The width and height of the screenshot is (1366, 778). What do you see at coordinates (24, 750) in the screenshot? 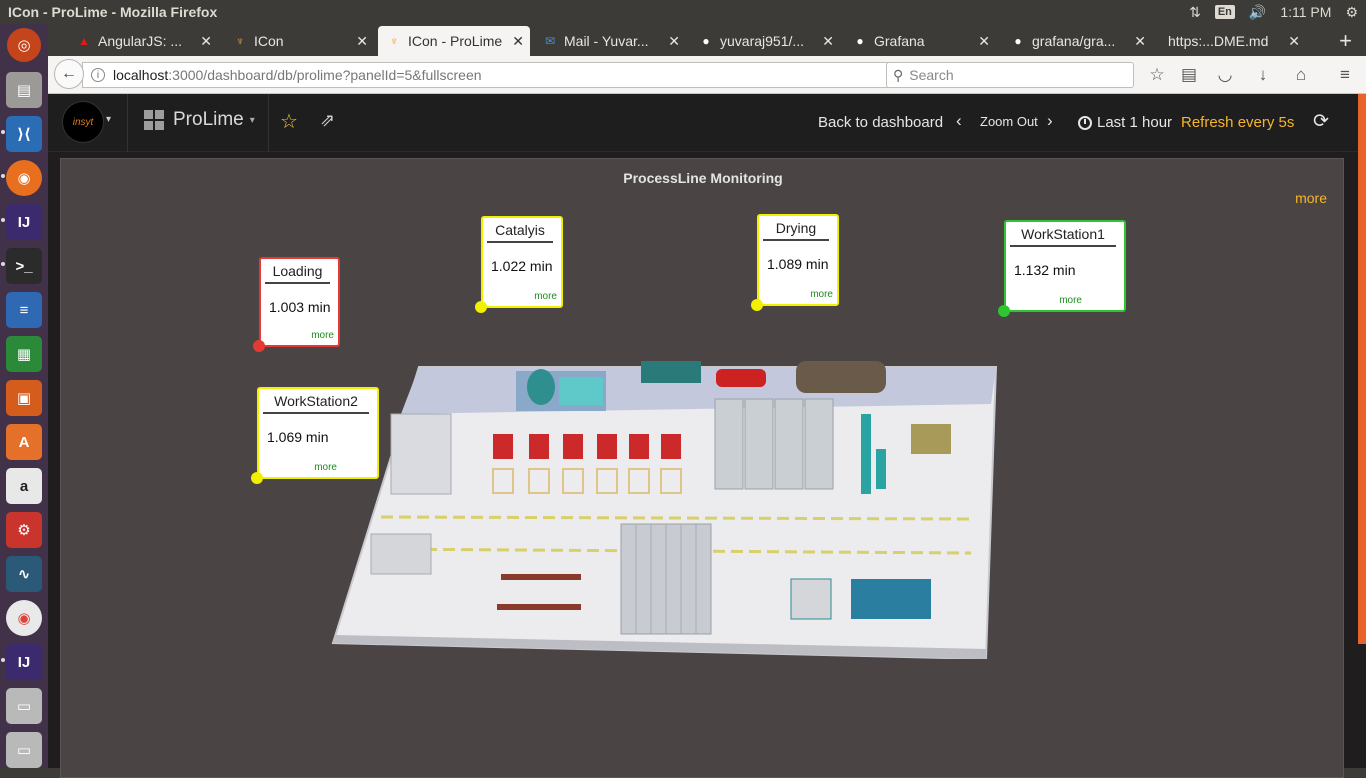
I see `drive-icon-2: ▭` at bounding box center [24, 750].